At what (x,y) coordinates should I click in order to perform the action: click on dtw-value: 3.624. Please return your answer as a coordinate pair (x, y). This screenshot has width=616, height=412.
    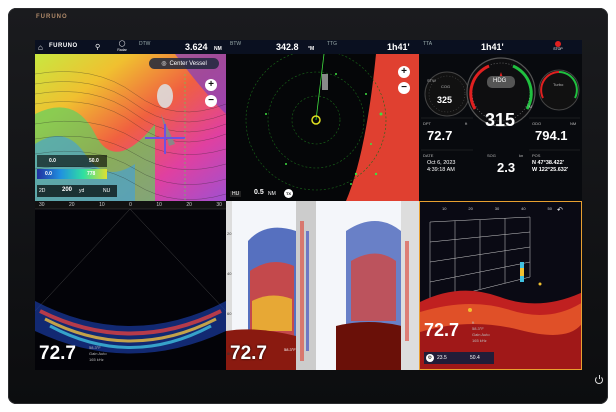
    Looking at the image, I should click on (196, 47).